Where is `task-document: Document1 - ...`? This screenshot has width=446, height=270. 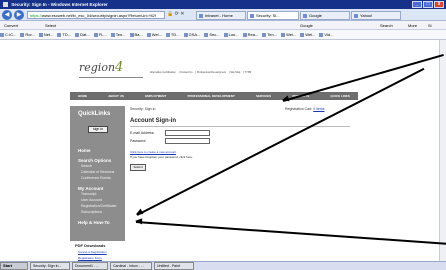 task-document: Document1 - ... is located at coordinates (90, 266).